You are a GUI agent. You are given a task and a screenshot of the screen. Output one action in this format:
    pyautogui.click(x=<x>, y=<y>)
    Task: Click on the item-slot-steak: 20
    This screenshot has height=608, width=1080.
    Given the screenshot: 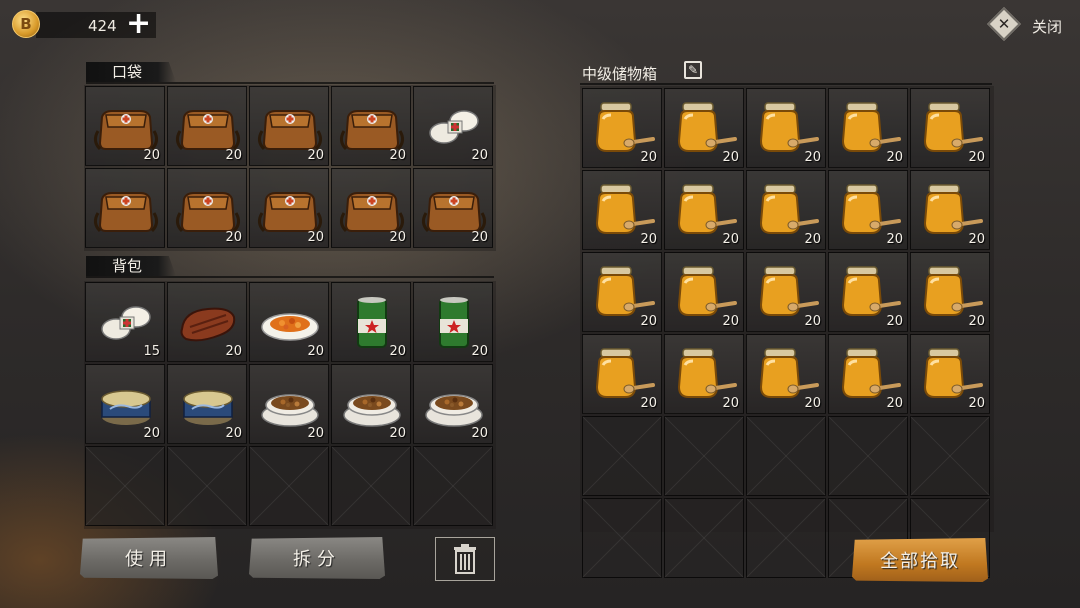 What is the action you would take?
    pyautogui.click(x=207, y=322)
    